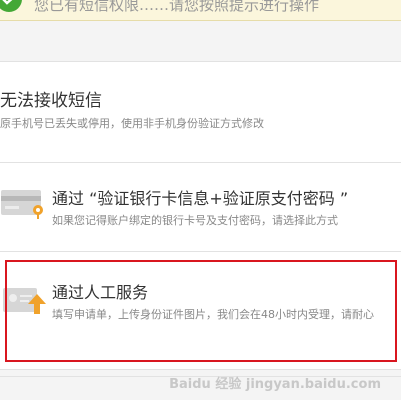 This screenshot has height=400, width=401. Describe the element at coordinates (275, 384) in the screenshot. I see `watermark: Baidu 经验 jingyan.baidu.com` at that location.